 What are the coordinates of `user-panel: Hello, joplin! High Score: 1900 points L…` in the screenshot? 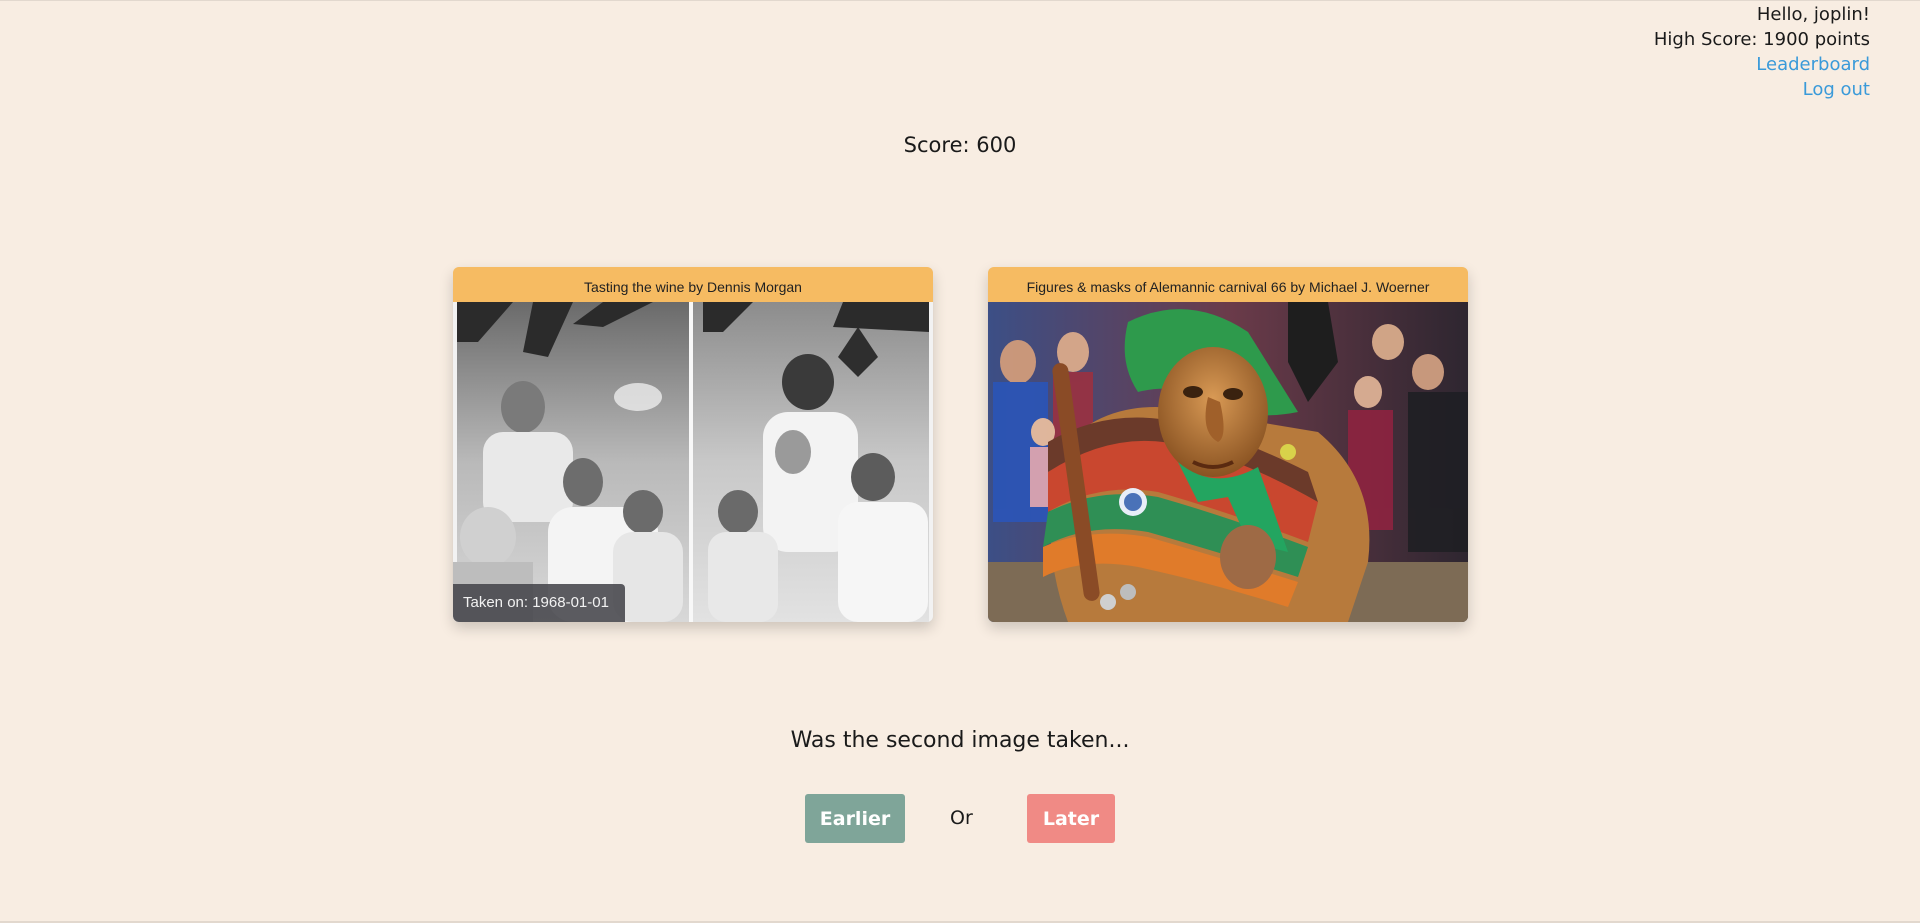 It's located at (1762, 52).